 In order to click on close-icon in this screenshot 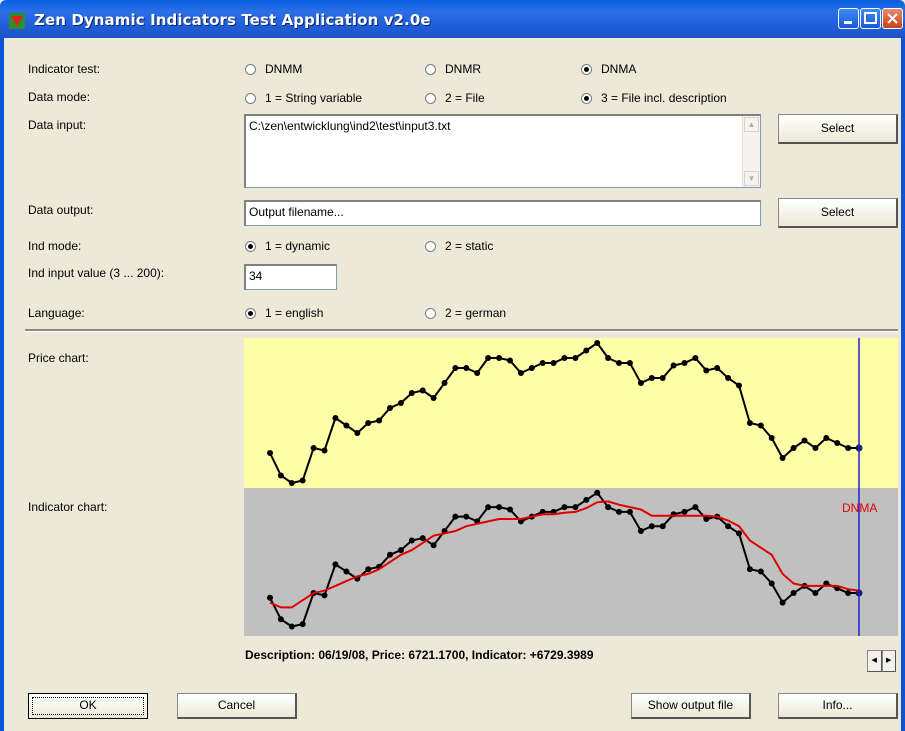, I will do `click(892, 18)`.